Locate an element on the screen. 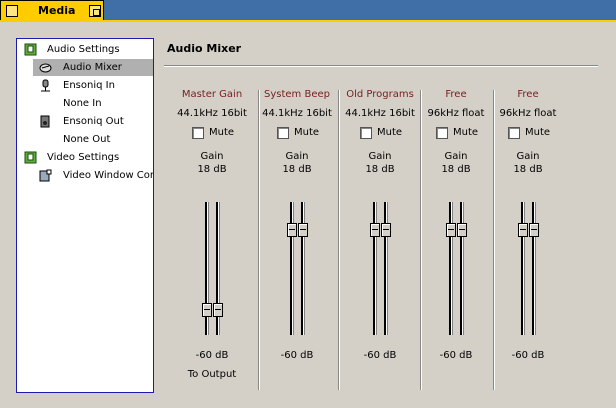 Image resolution: width=616 pixels, height=408 pixels. tree-label: Audio Settings is located at coordinates (83, 49).